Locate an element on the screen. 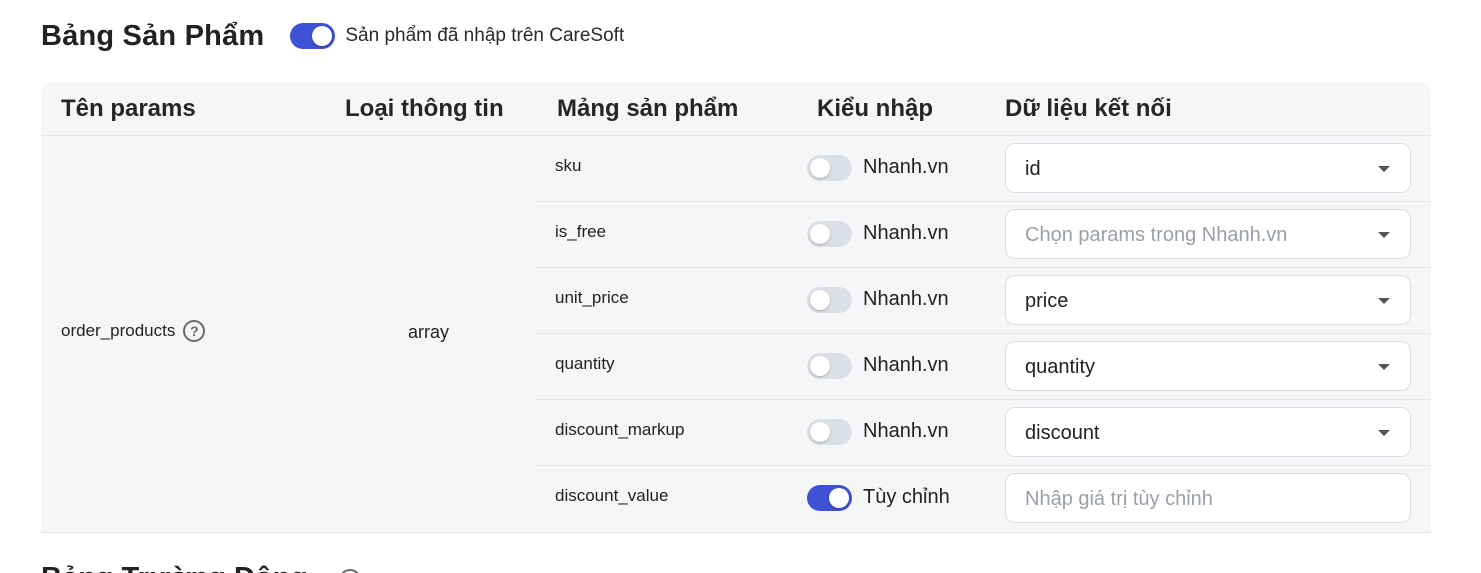  page-title: Bảng Sản Phẩm is located at coordinates (153, 35).